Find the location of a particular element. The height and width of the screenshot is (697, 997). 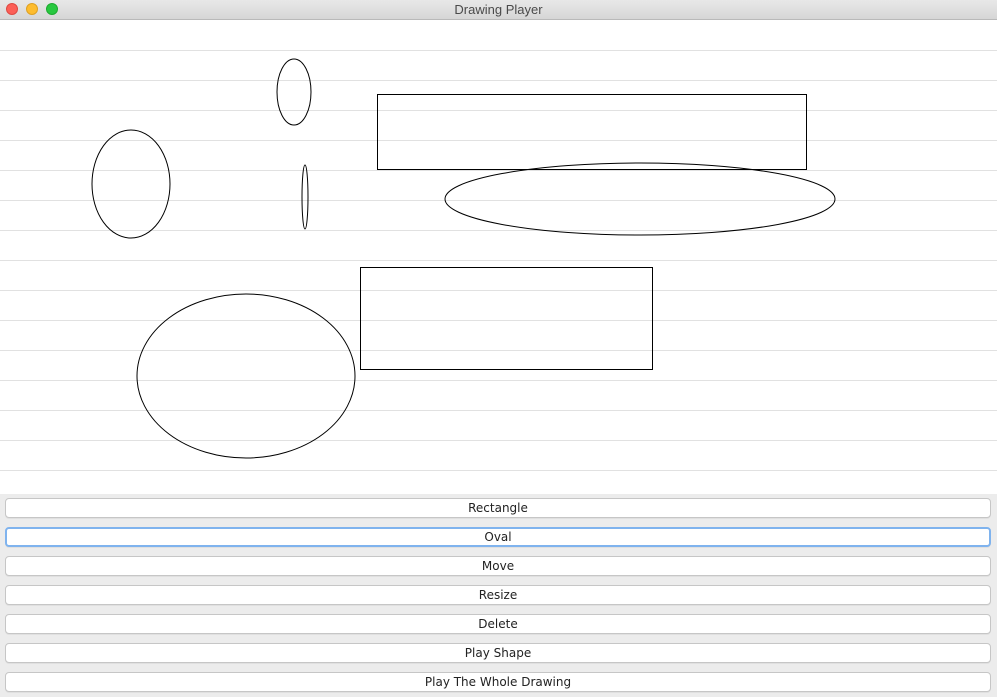

move-button: Move is located at coordinates (498, 566).